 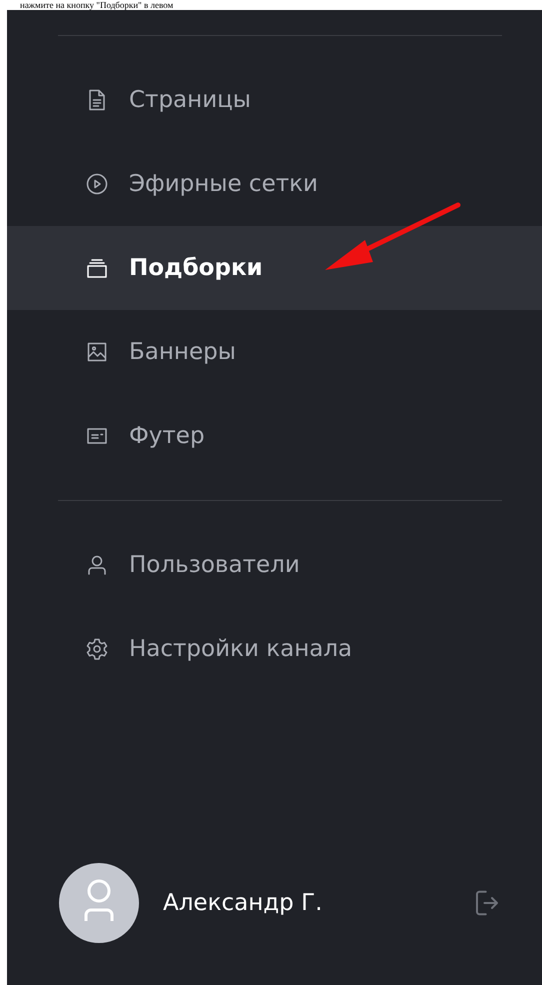 What do you see at coordinates (274, 184) in the screenshot?
I see `sidebar-item: Эфирные сетки` at bounding box center [274, 184].